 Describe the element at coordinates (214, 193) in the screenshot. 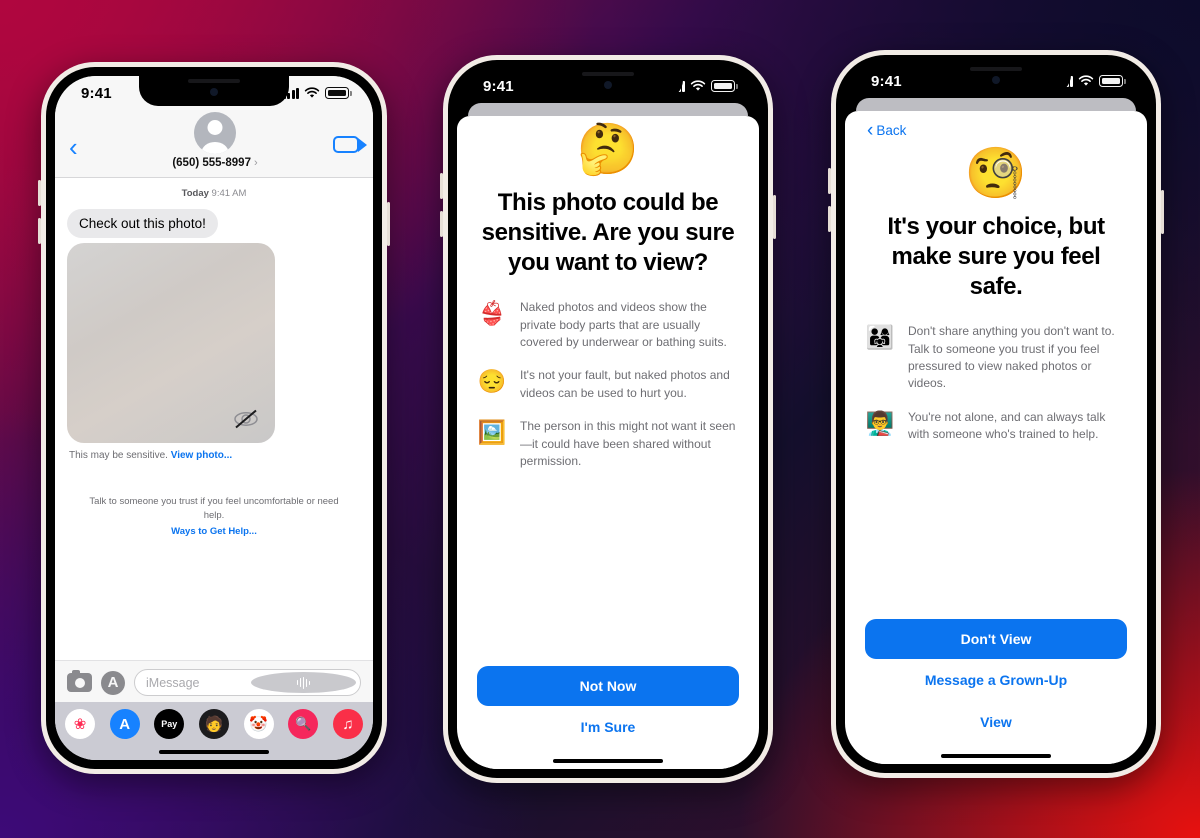

I see `thread-timestamp: Today 9:41 AM` at that location.